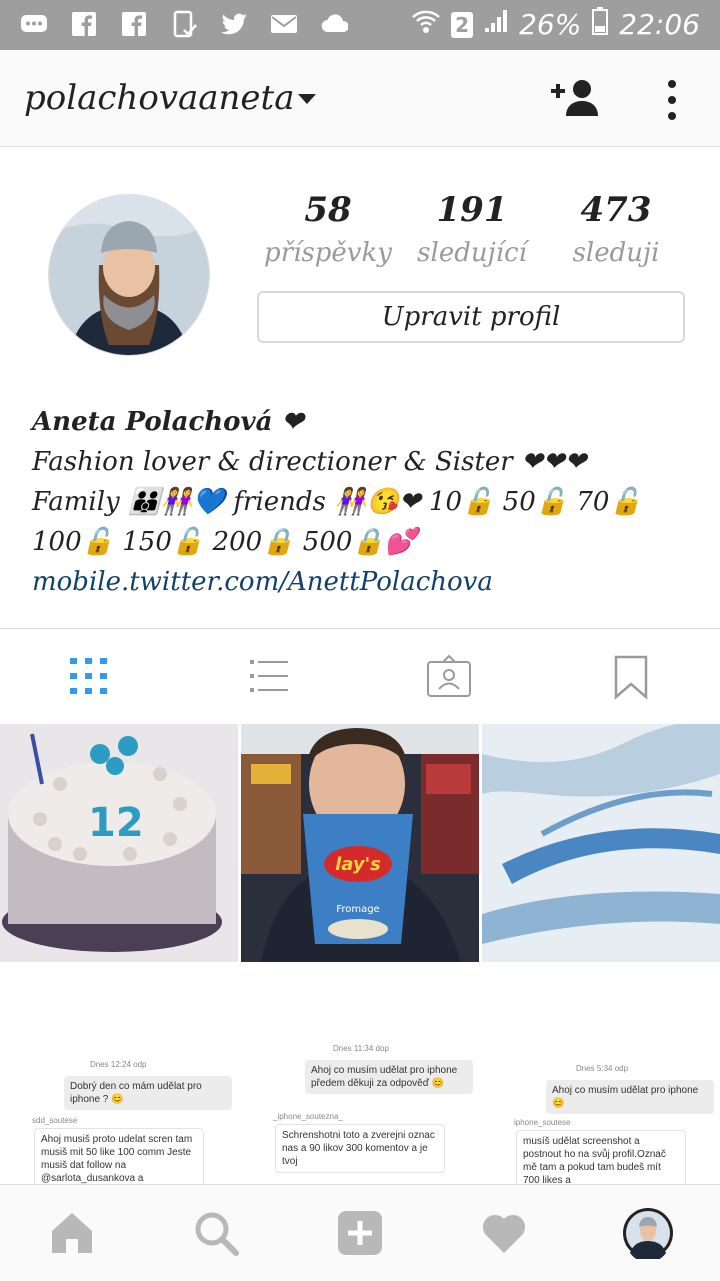  I want to click on bio-link: mobile.twitter.com/AnettPolachova, so click(362, 582).